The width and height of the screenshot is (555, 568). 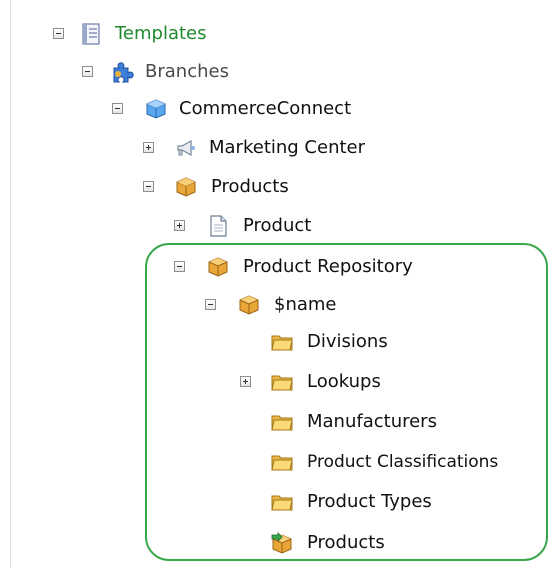 I want to click on tree-node-product-classifications: Product Classifications, so click(x=277, y=462).